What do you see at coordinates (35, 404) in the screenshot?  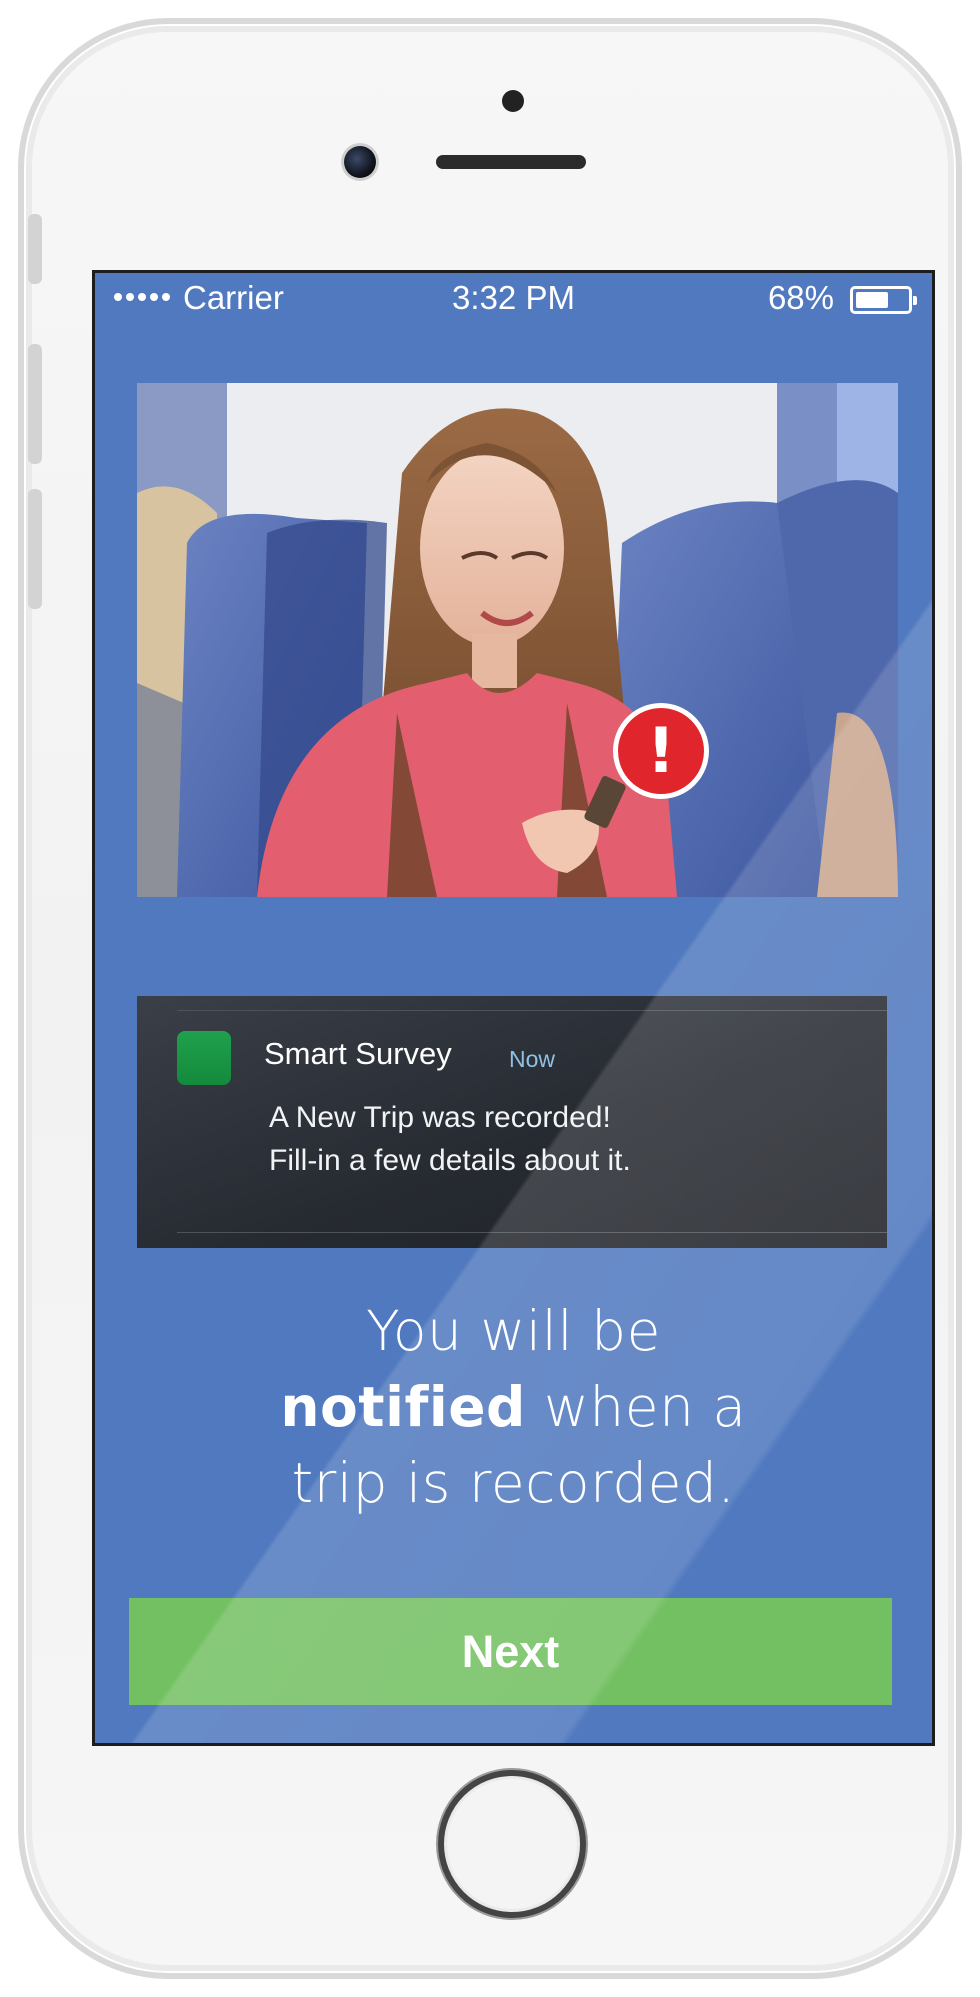 I see `volume-up-button` at bounding box center [35, 404].